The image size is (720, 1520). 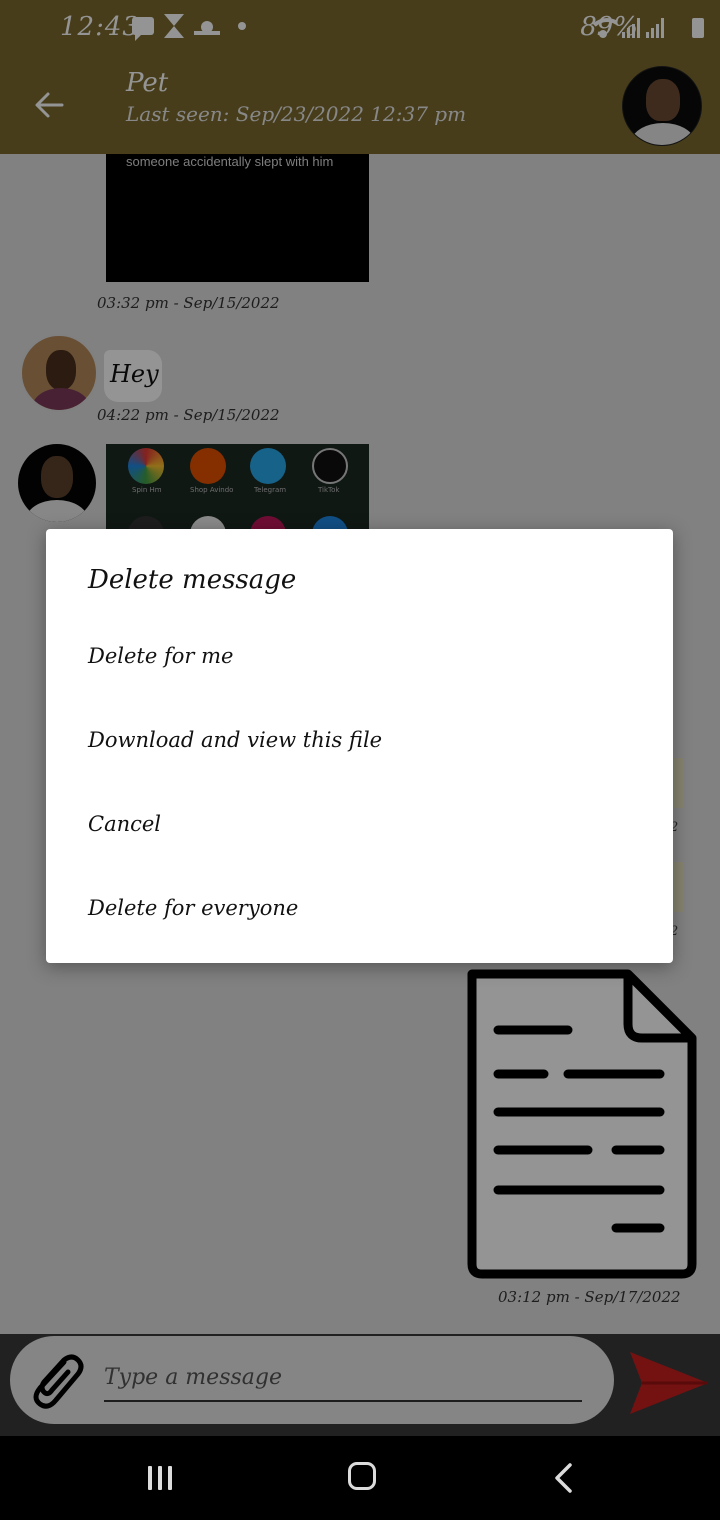 I want to click on recent-apps-button, so click(x=160, y=1478).